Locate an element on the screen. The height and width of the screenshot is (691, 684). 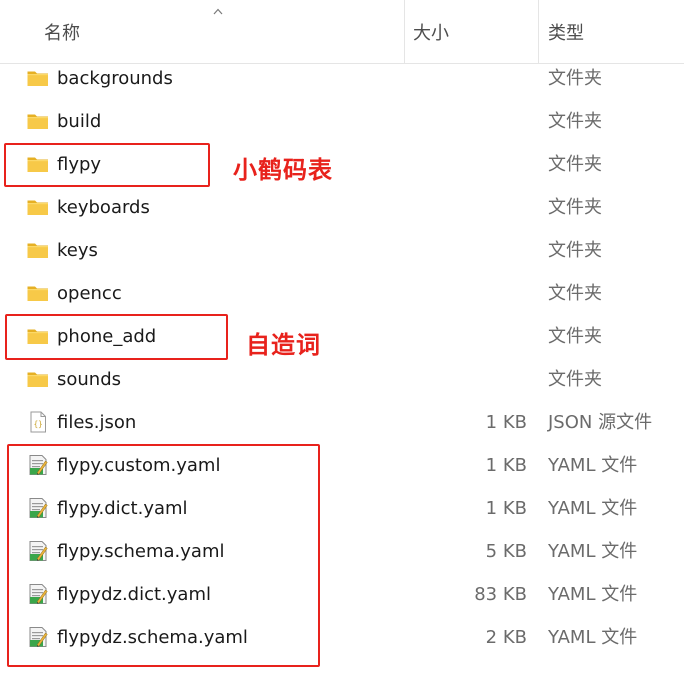
file-row: keys 文件夹 is located at coordinates (342, 250).